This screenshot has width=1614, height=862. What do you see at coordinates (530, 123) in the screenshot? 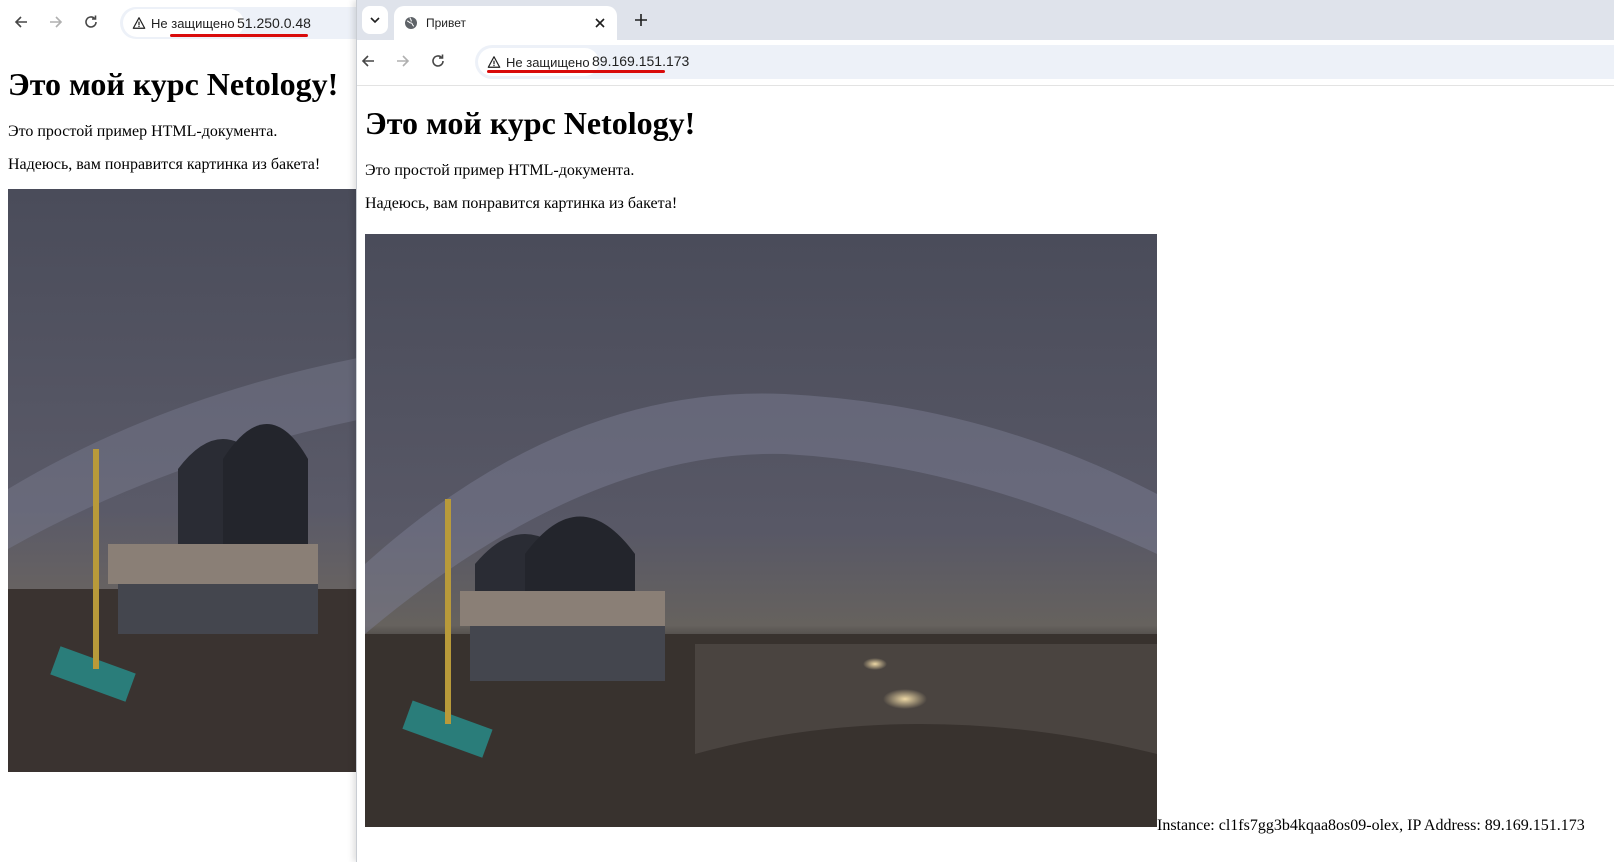
I see `front-page-heading: Это мой курс Netology!` at bounding box center [530, 123].